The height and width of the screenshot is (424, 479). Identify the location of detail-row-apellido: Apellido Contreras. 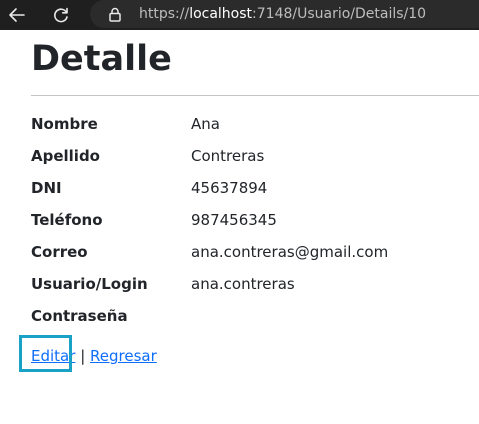
(255, 158).